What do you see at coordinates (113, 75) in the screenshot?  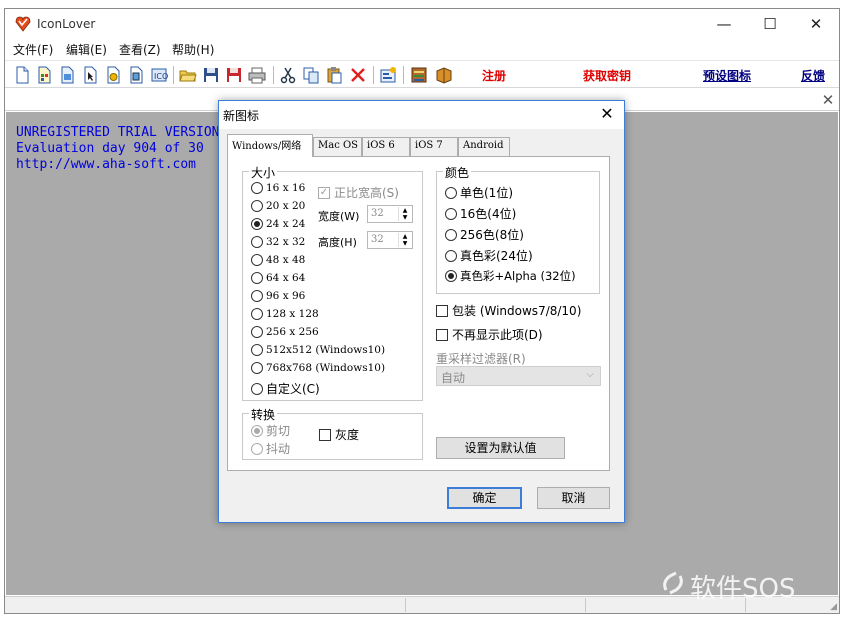 I see `new-animated-cursor-icon` at bounding box center [113, 75].